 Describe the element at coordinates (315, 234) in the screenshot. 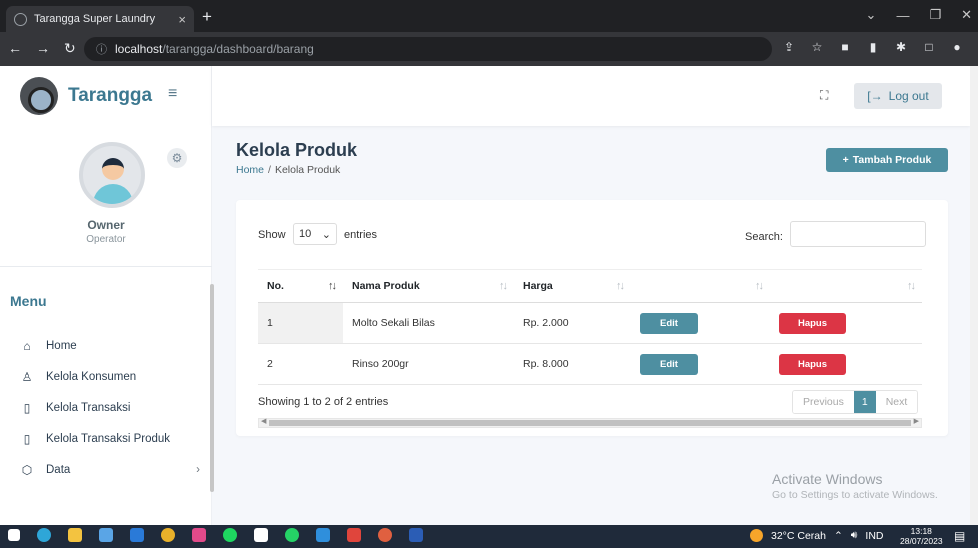

I see `page-length-select: 10 ⌄` at that location.